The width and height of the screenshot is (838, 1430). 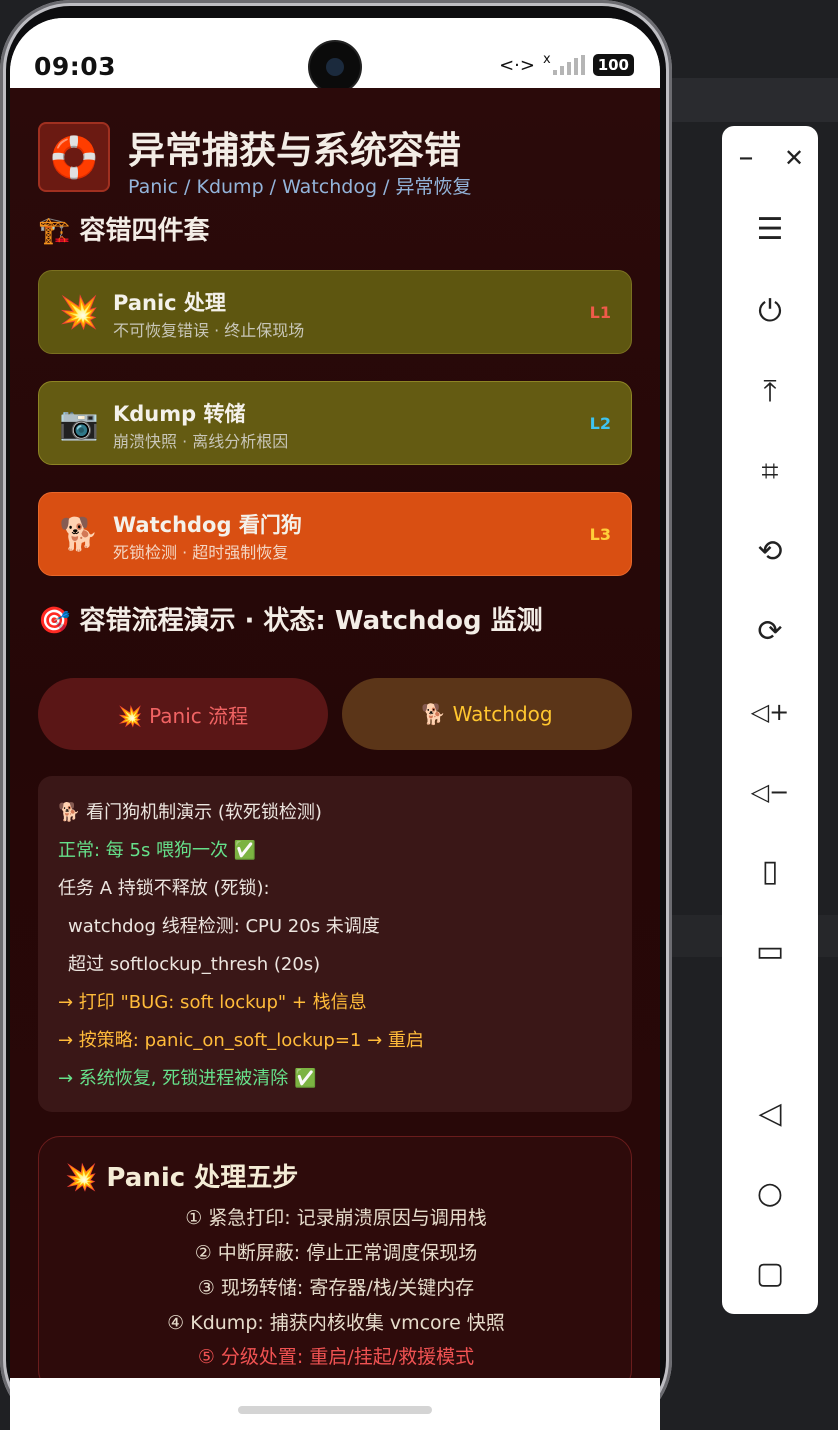 What do you see at coordinates (600, 423) in the screenshot?
I see `card-level: L2` at bounding box center [600, 423].